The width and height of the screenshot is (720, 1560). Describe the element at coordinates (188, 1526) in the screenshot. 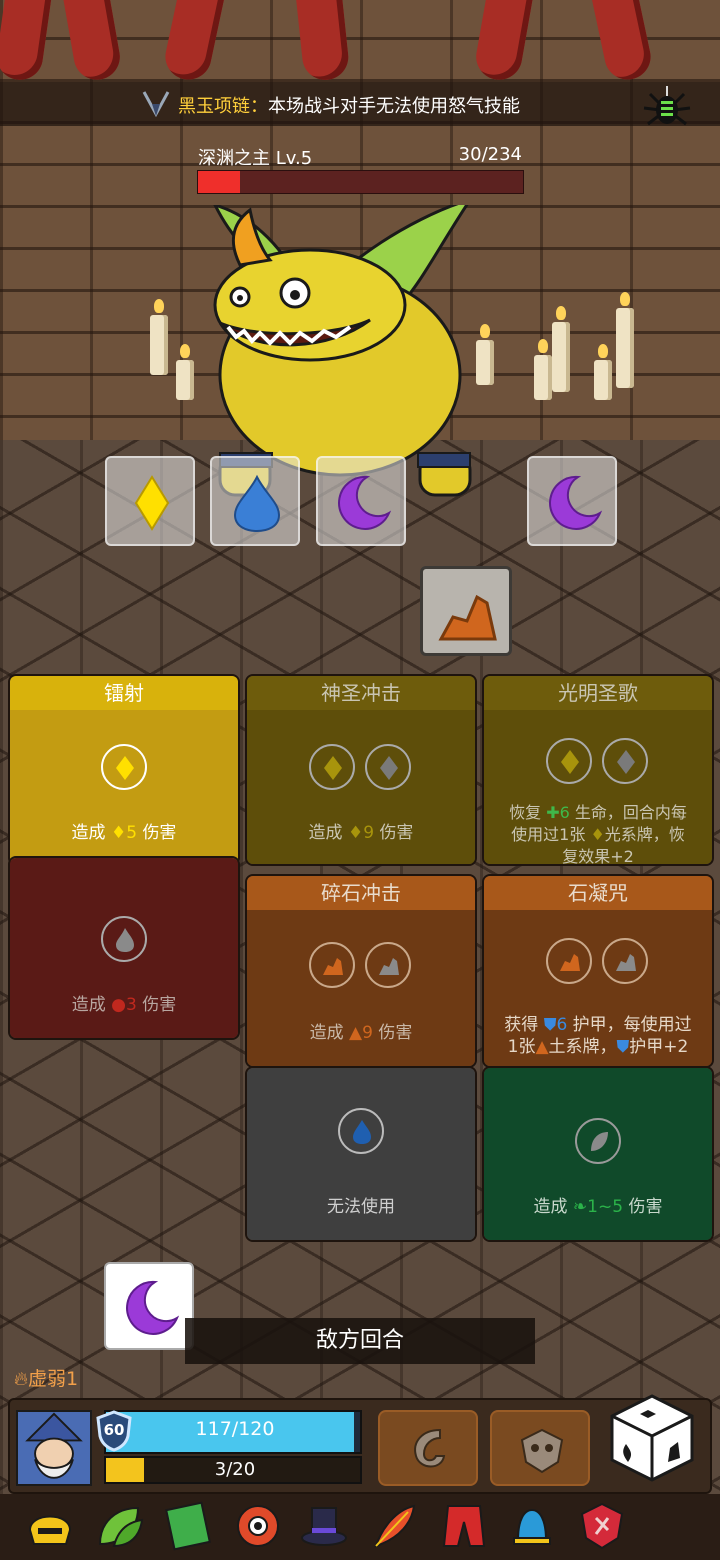

I see `spellbook-icon` at that location.